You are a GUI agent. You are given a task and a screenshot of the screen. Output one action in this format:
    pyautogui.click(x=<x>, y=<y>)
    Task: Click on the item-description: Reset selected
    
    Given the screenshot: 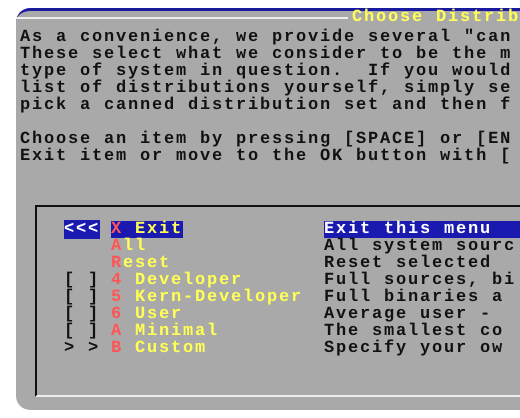 What is the action you would take?
    pyautogui.click(x=408, y=263)
    